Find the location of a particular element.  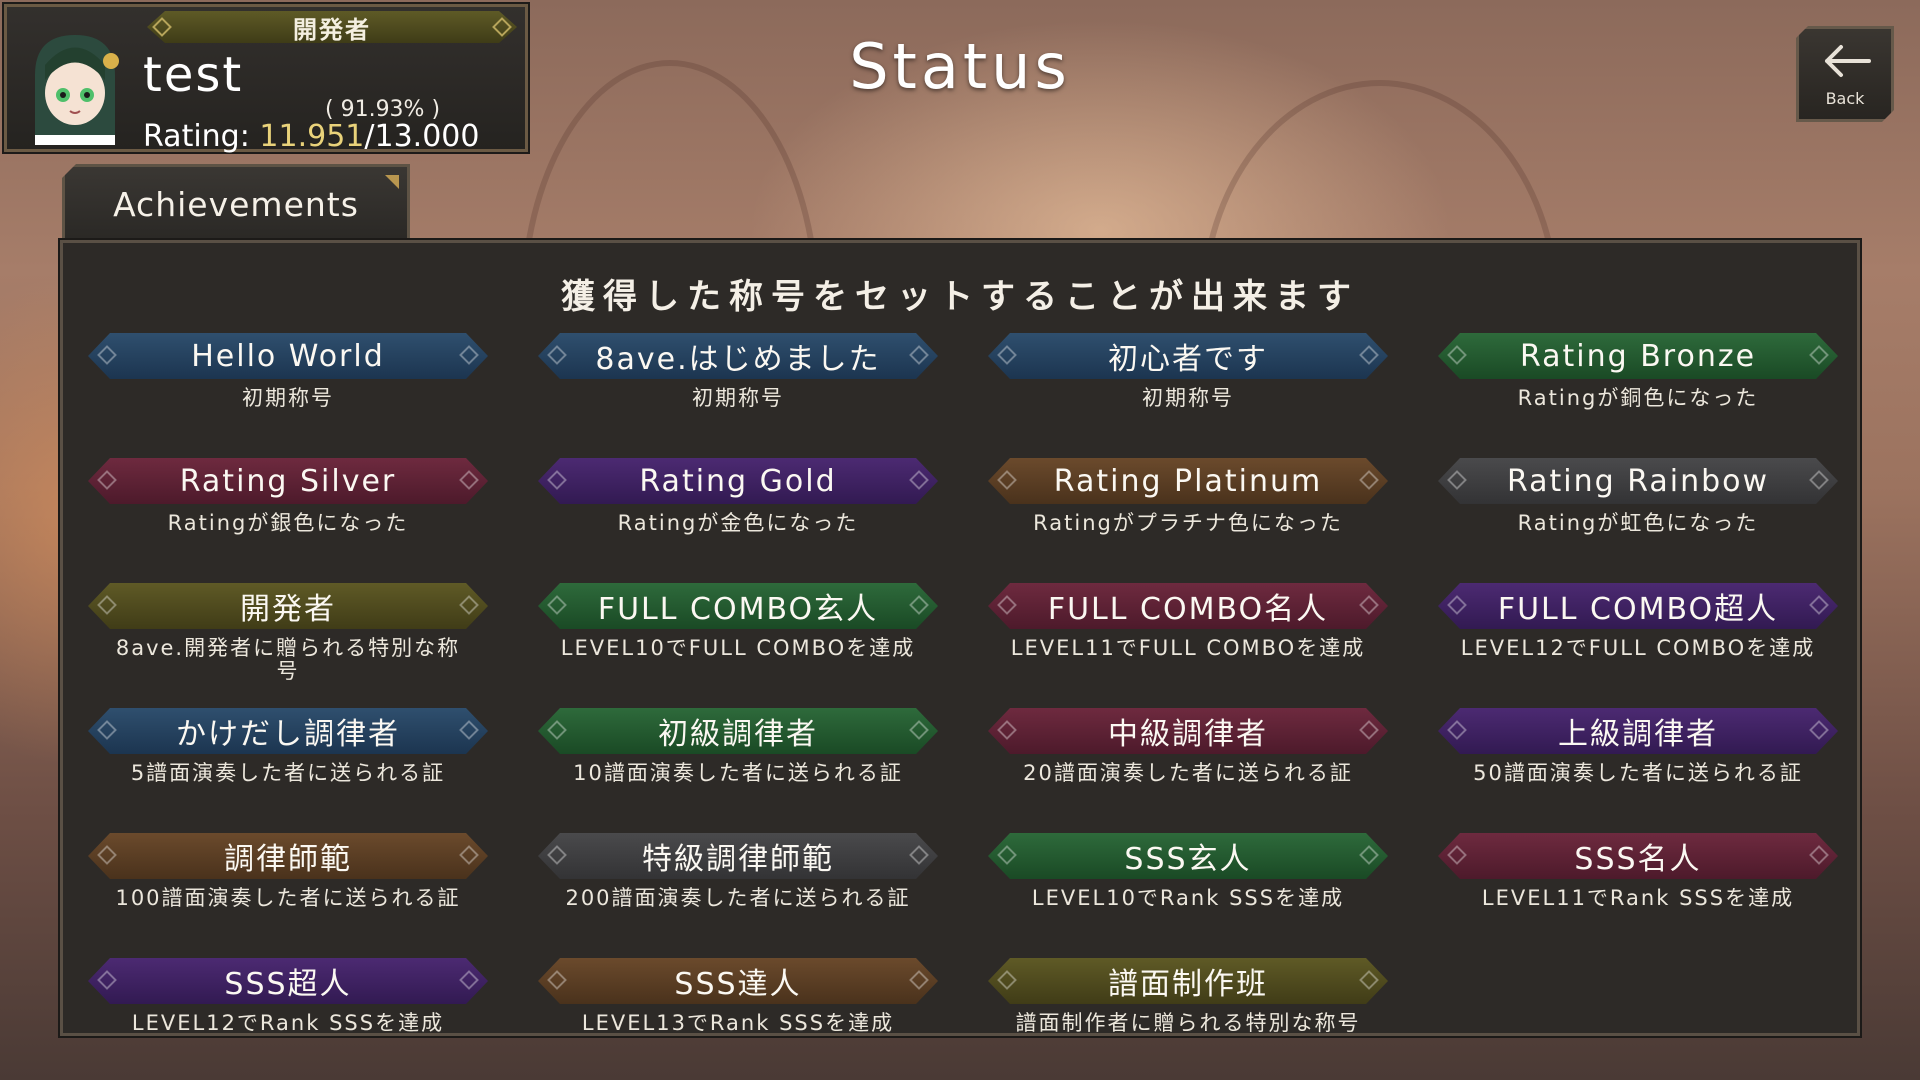

achievement-item: 調律師範 100譜面演奏した者に送られる証 is located at coordinates (288, 895).